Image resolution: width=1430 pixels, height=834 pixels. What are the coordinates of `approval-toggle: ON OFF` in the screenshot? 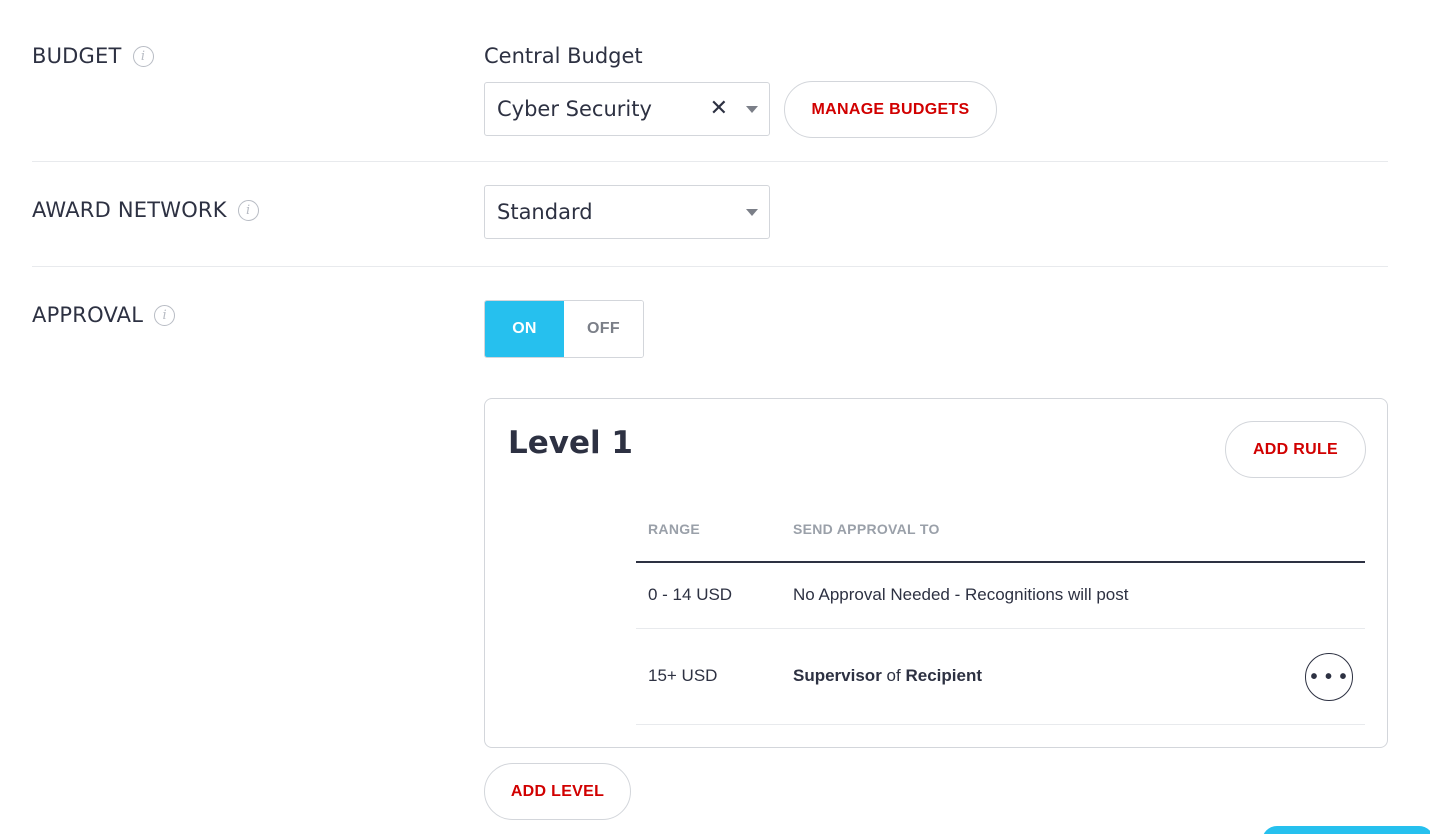 It's located at (564, 329).